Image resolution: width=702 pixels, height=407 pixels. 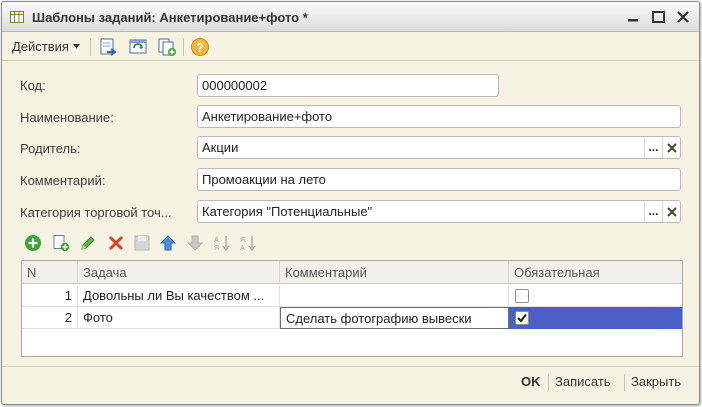 I want to click on move-down-icon, so click(x=195, y=243).